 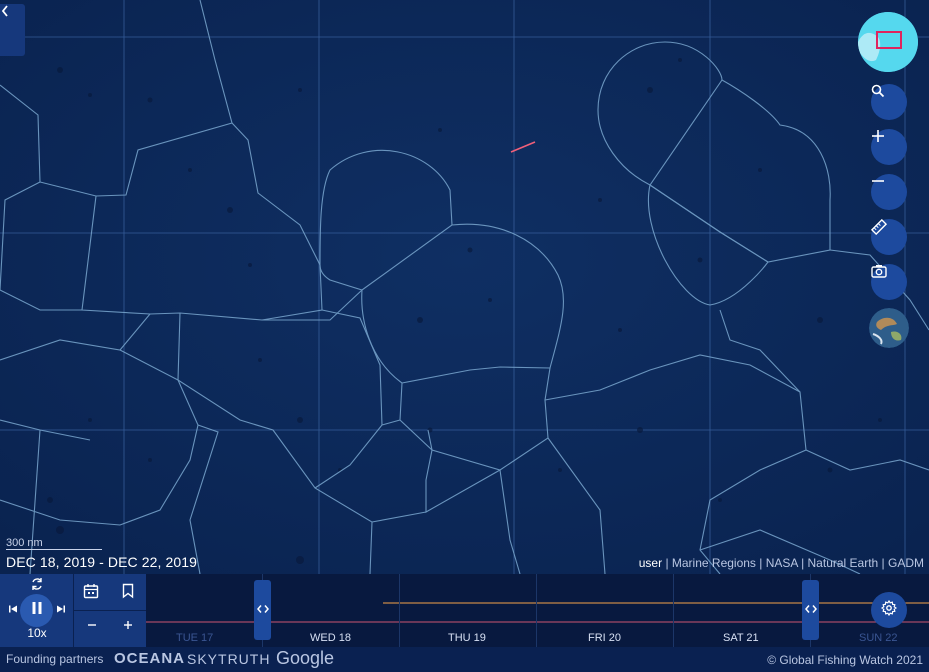 I want to click on google-logo: Google, so click(x=305, y=658).